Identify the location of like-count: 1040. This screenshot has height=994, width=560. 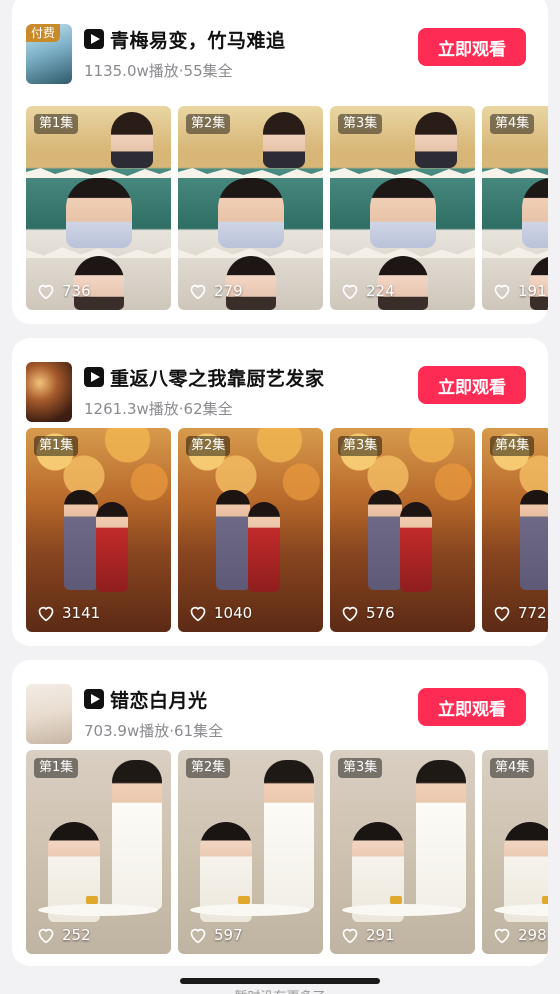
(220, 613).